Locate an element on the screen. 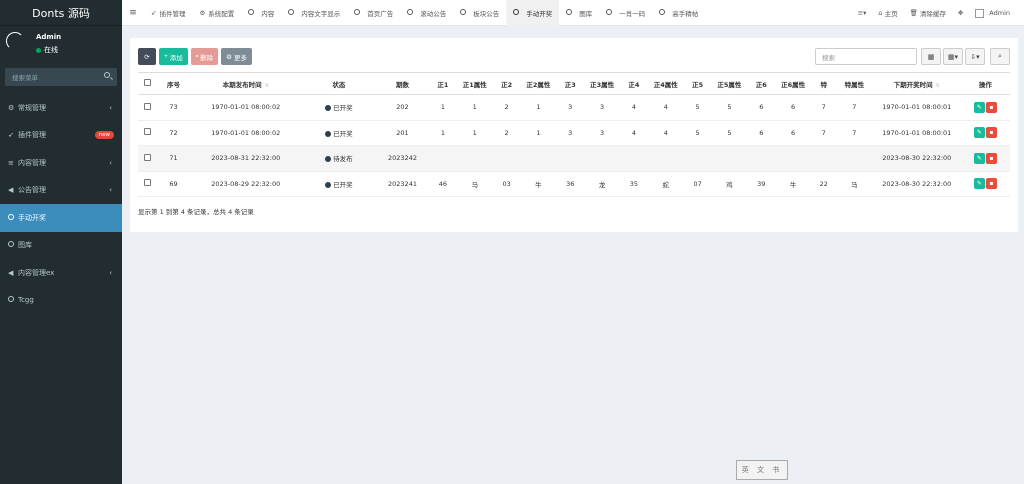  cell-value: 6 is located at coordinates (761, 107).